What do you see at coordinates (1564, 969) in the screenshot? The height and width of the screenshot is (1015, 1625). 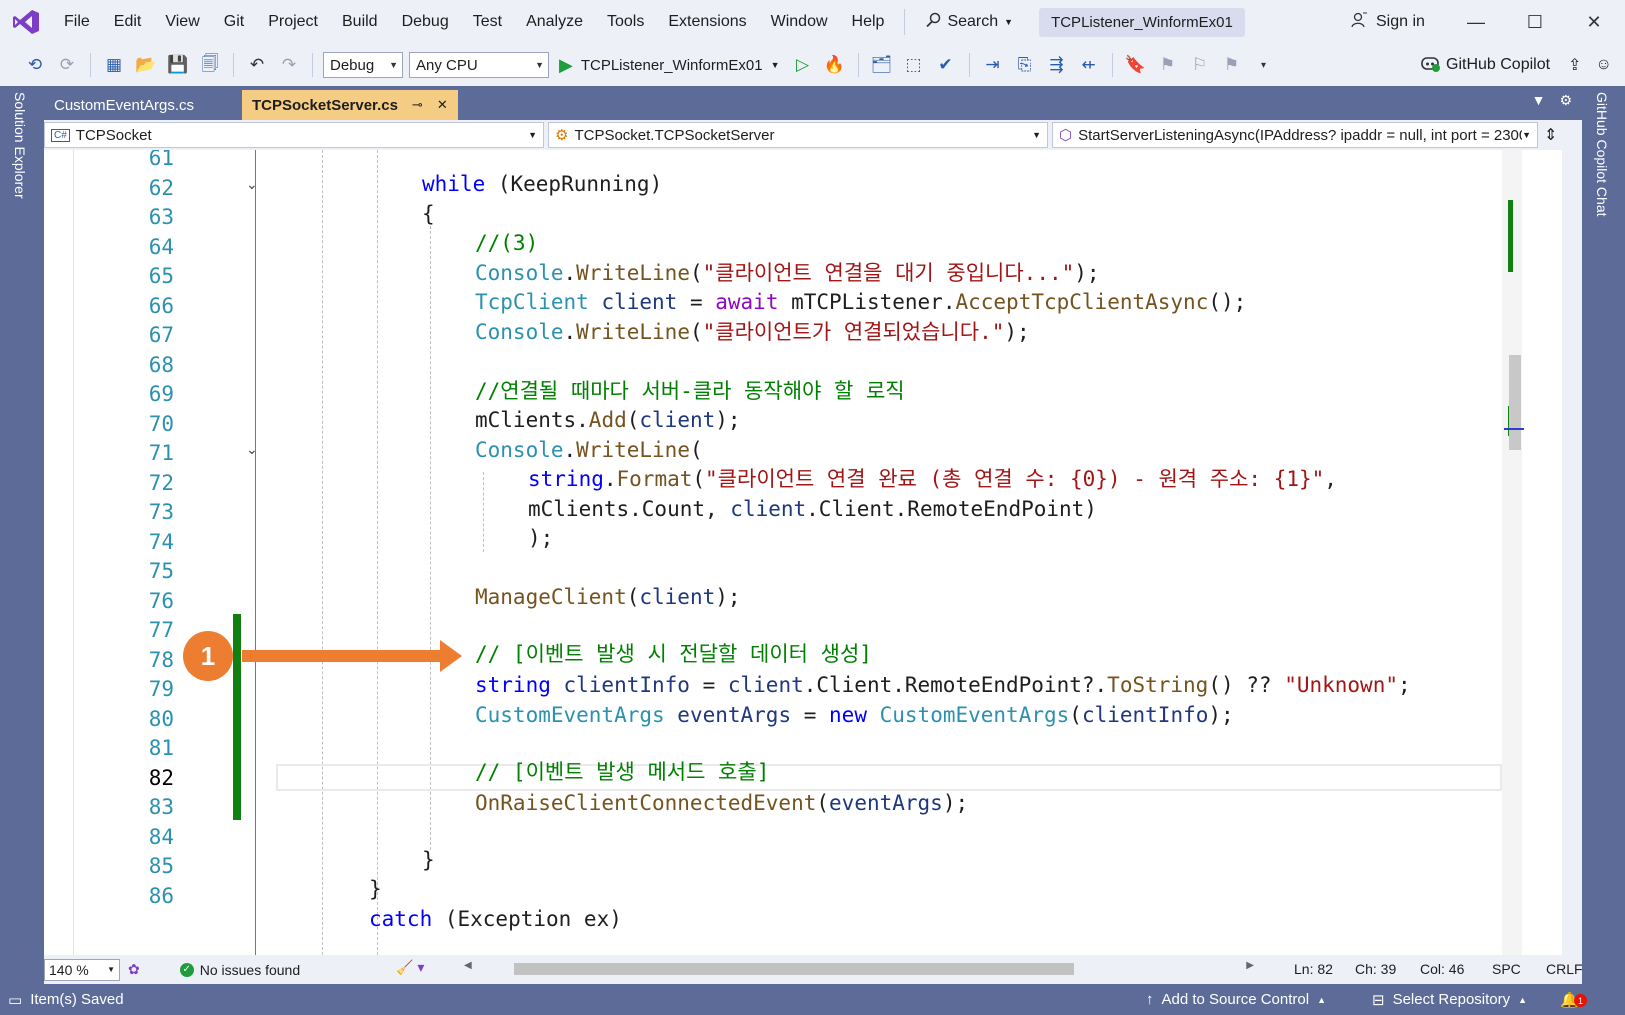 I see `line-ending-indicator: CRLF` at bounding box center [1564, 969].